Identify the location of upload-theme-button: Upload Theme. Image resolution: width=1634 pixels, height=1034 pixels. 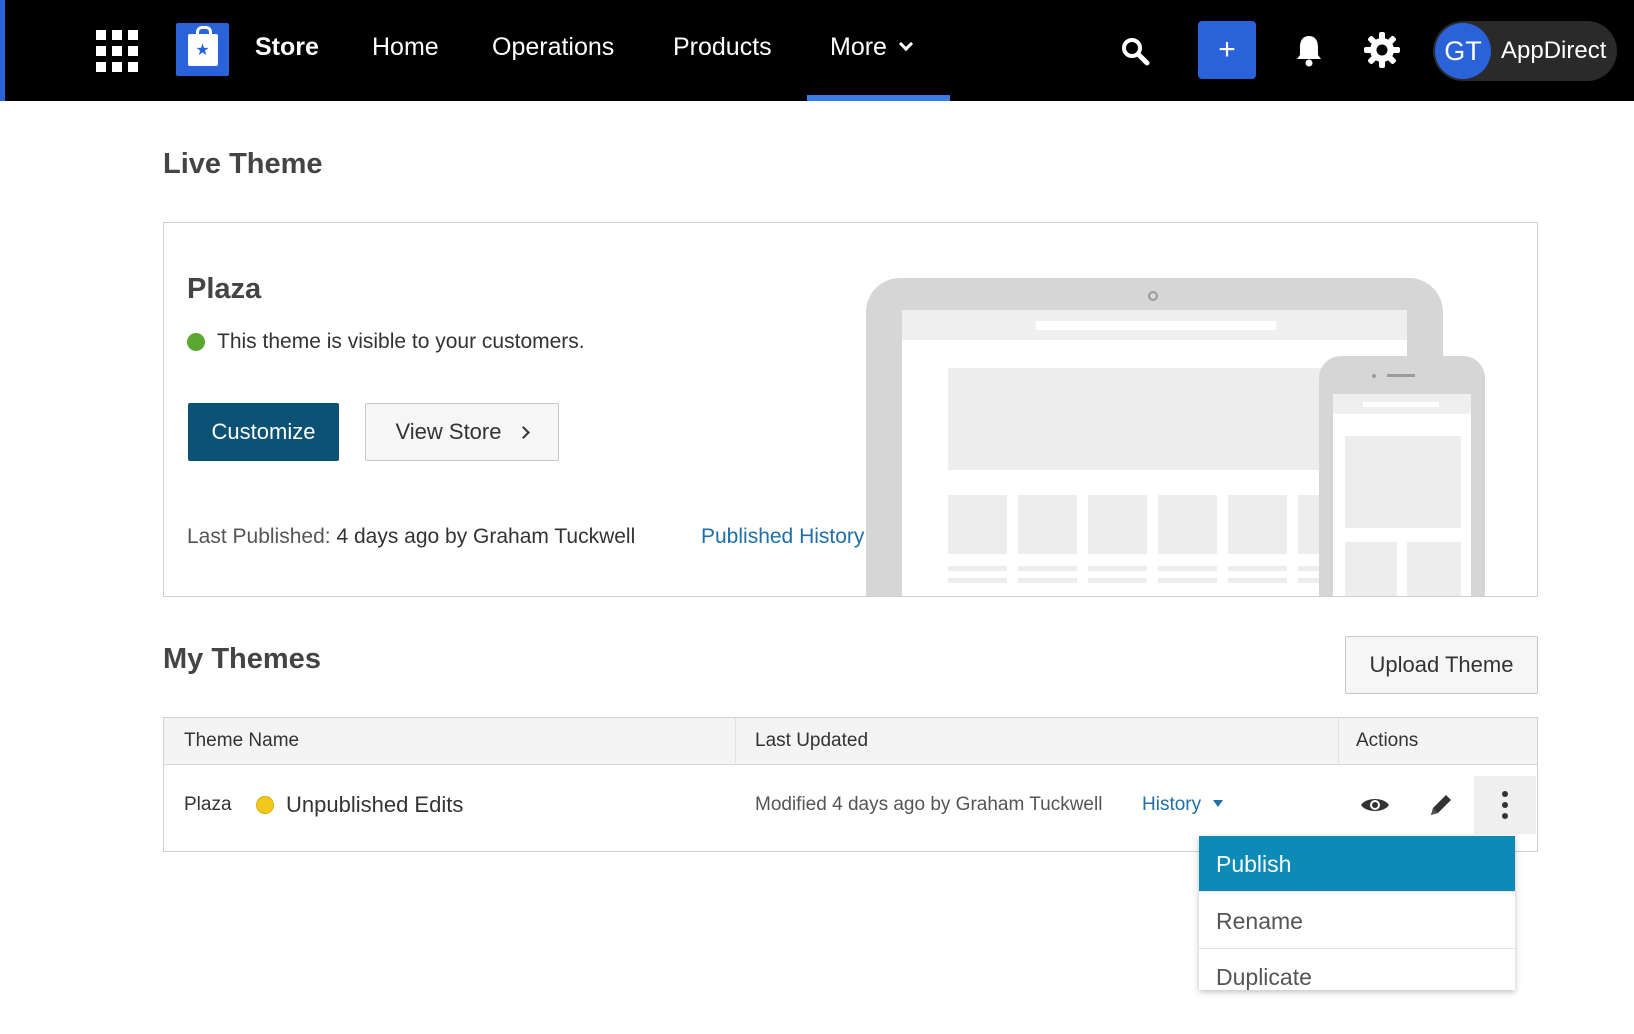
(1441, 665).